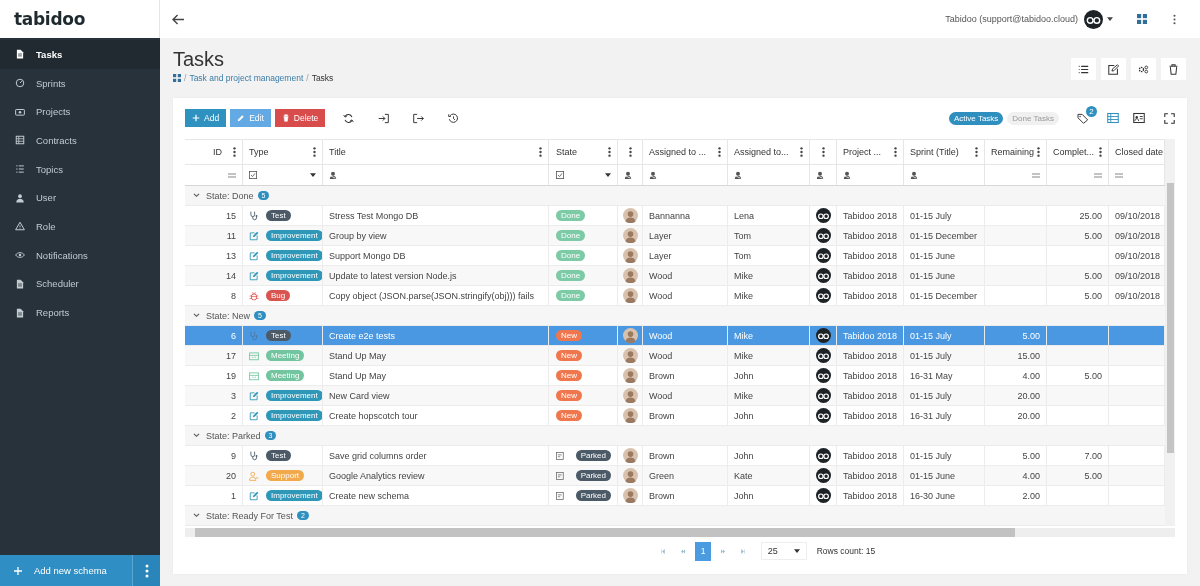 This screenshot has width=1200, height=586. Describe the element at coordinates (80, 140) in the screenshot. I see `sidebar-item: Contracts` at that location.